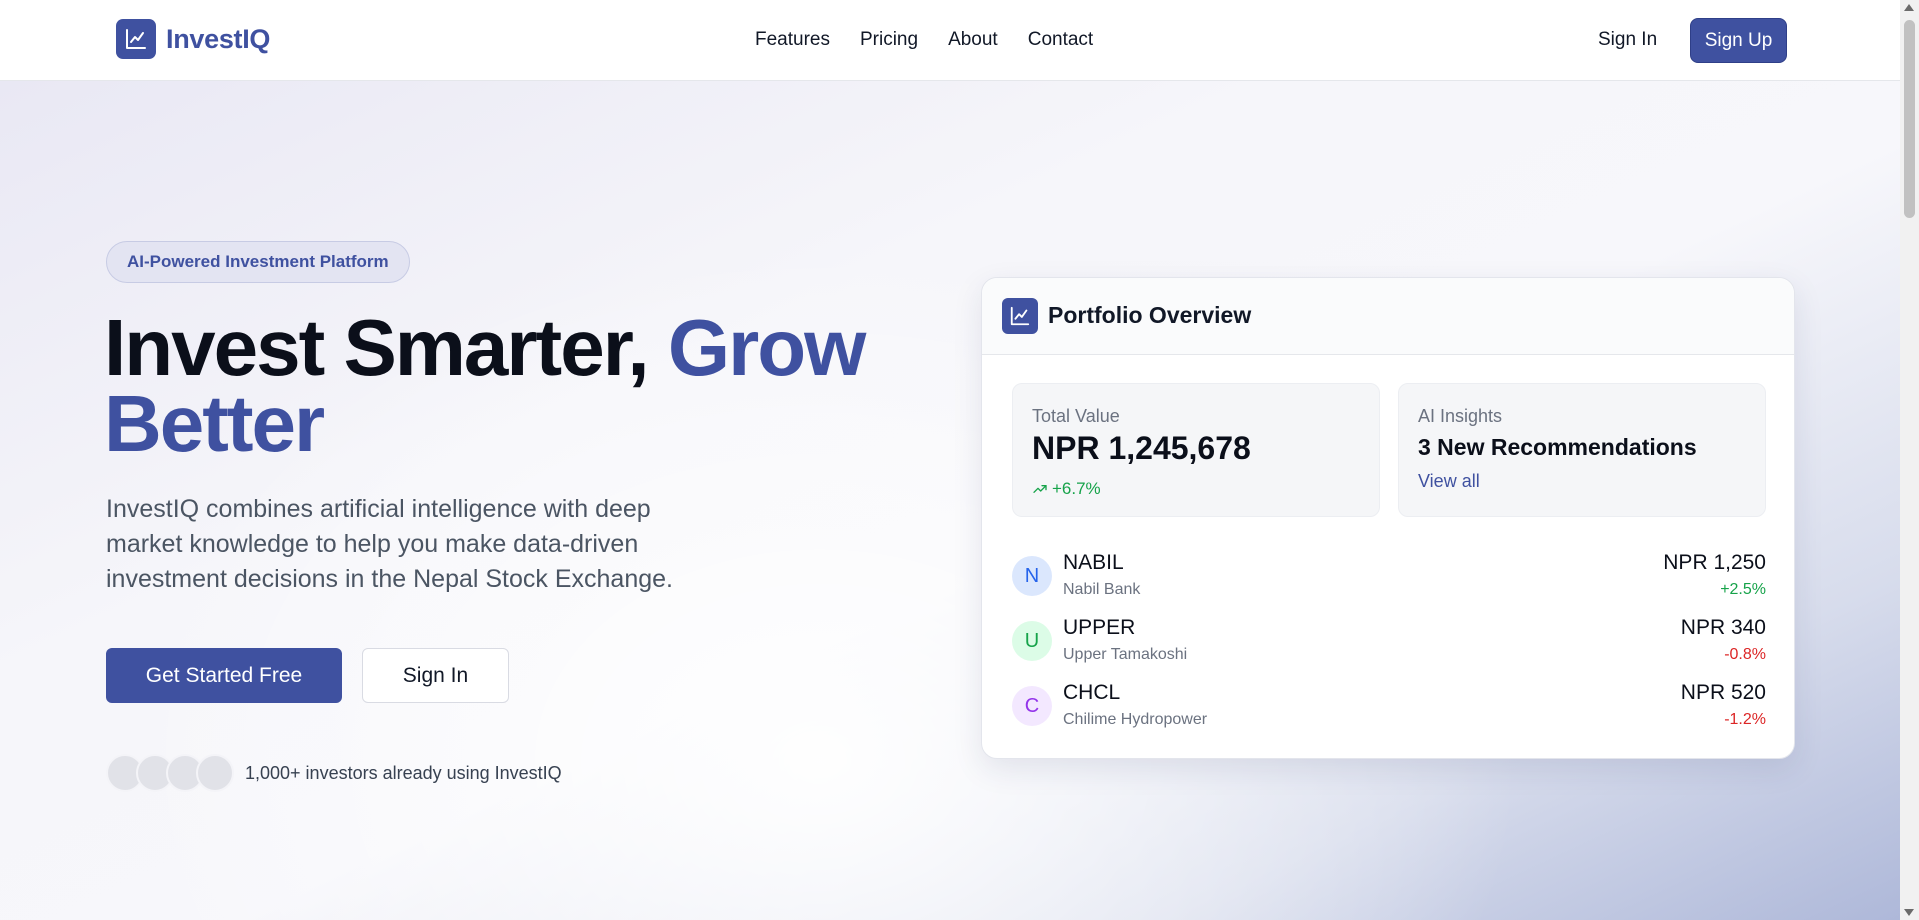 This screenshot has height=920, width=1919. Describe the element at coordinates (1076, 488) in the screenshot. I see `total-change-value: +6.7%` at that location.